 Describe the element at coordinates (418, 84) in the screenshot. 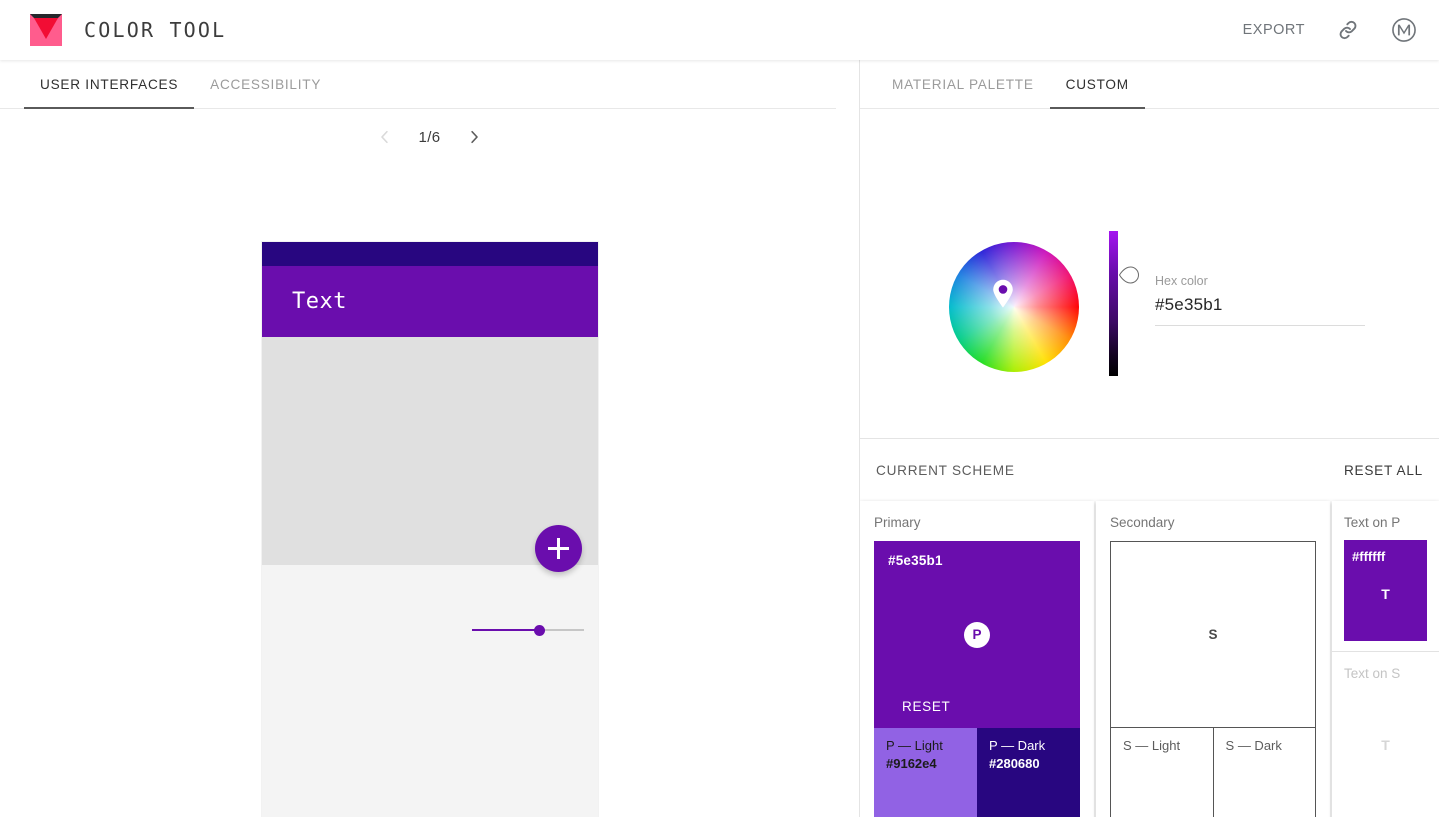

I see `preview-tabs: USER INTERFACES ACCESSIBILITY` at that location.